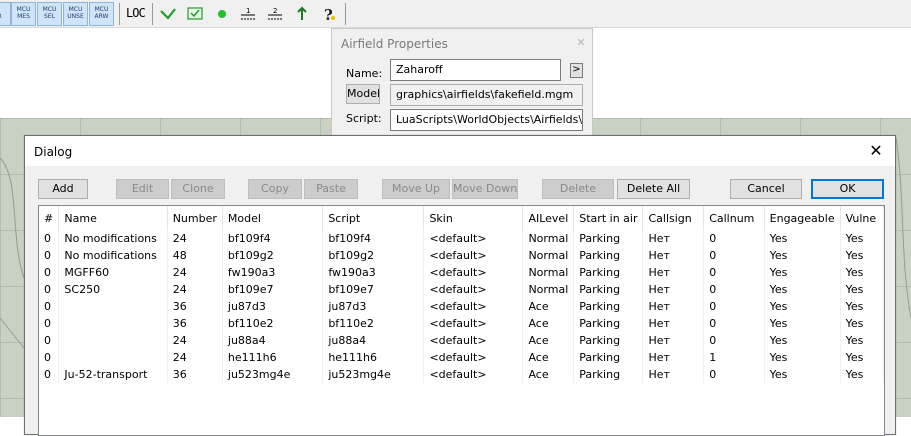 The height and width of the screenshot is (436, 911). I want to click on mcu-sel-button: MCU SEL, so click(49, 14).